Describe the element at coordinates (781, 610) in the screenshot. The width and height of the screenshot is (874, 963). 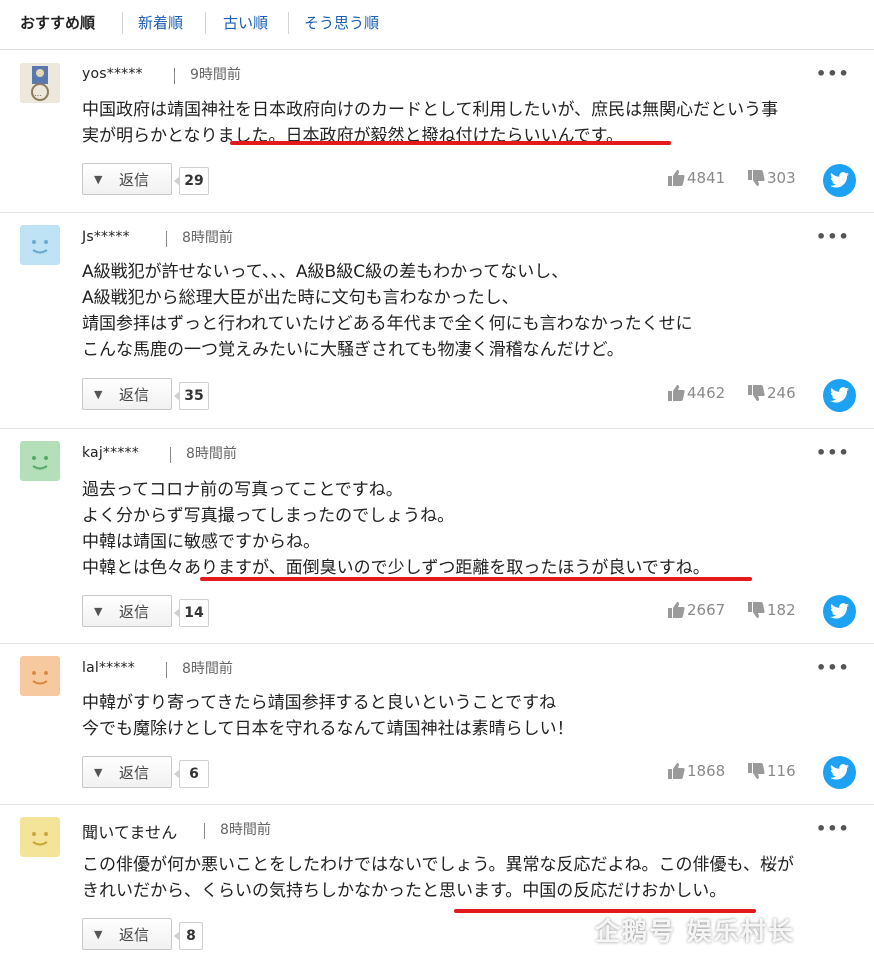
I see `dislike-count: 182` at that location.